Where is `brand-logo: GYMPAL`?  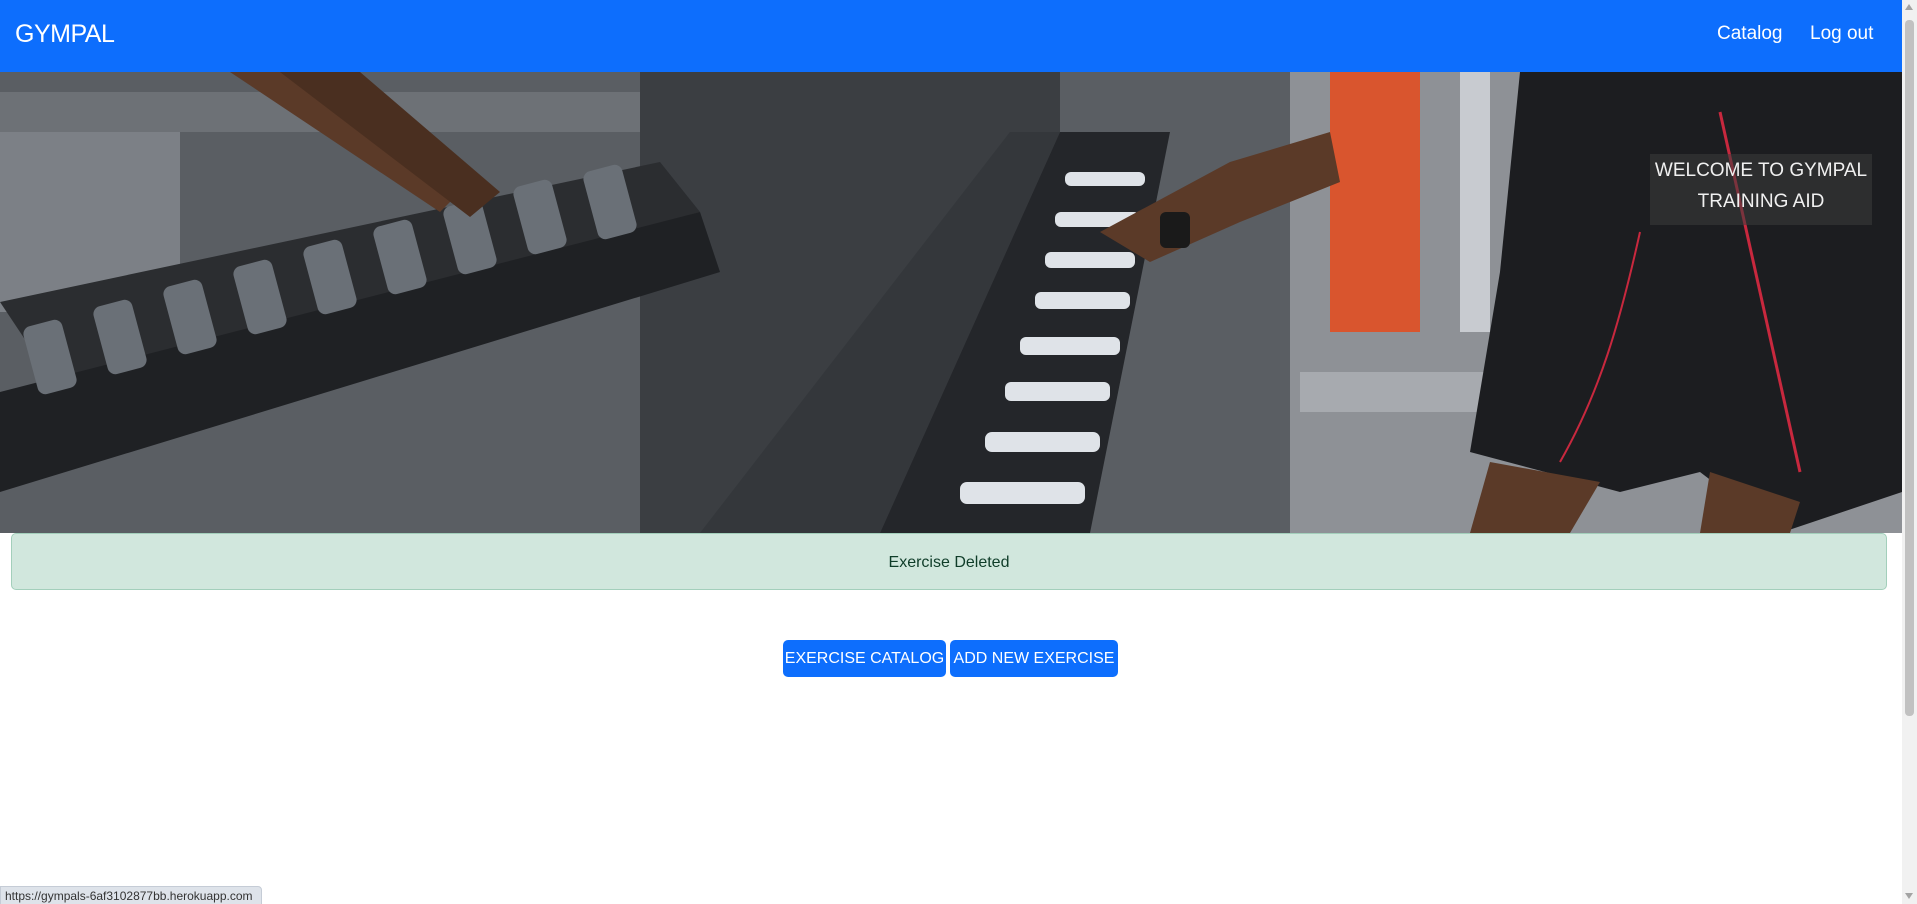 brand-logo: GYMPAL is located at coordinates (65, 34).